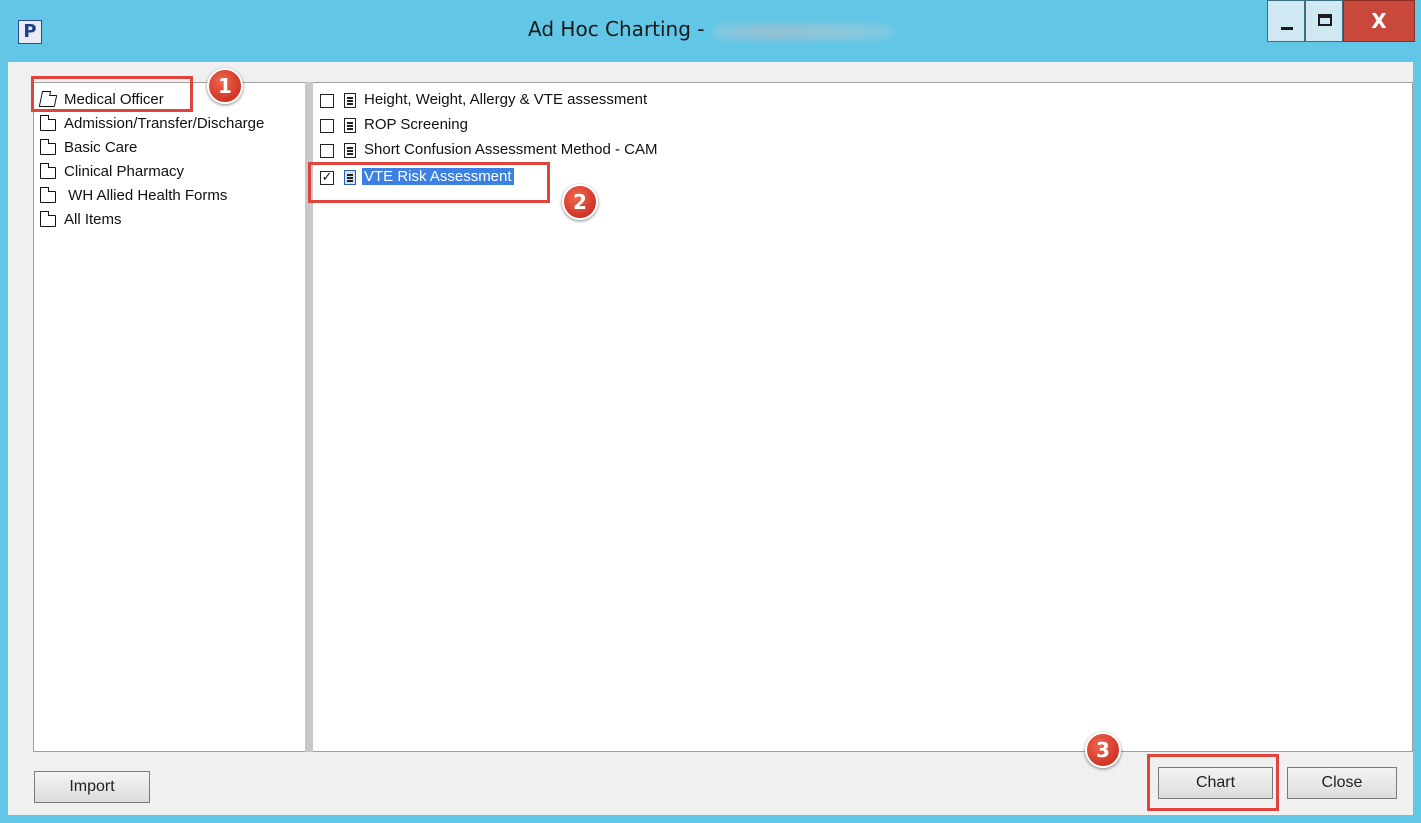 The height and width of the screenshot is (823, 1421). What do you see at coordinates (92, 787) in the screenshot?
I see `import-button: Import` at bounding box center [92, 787].